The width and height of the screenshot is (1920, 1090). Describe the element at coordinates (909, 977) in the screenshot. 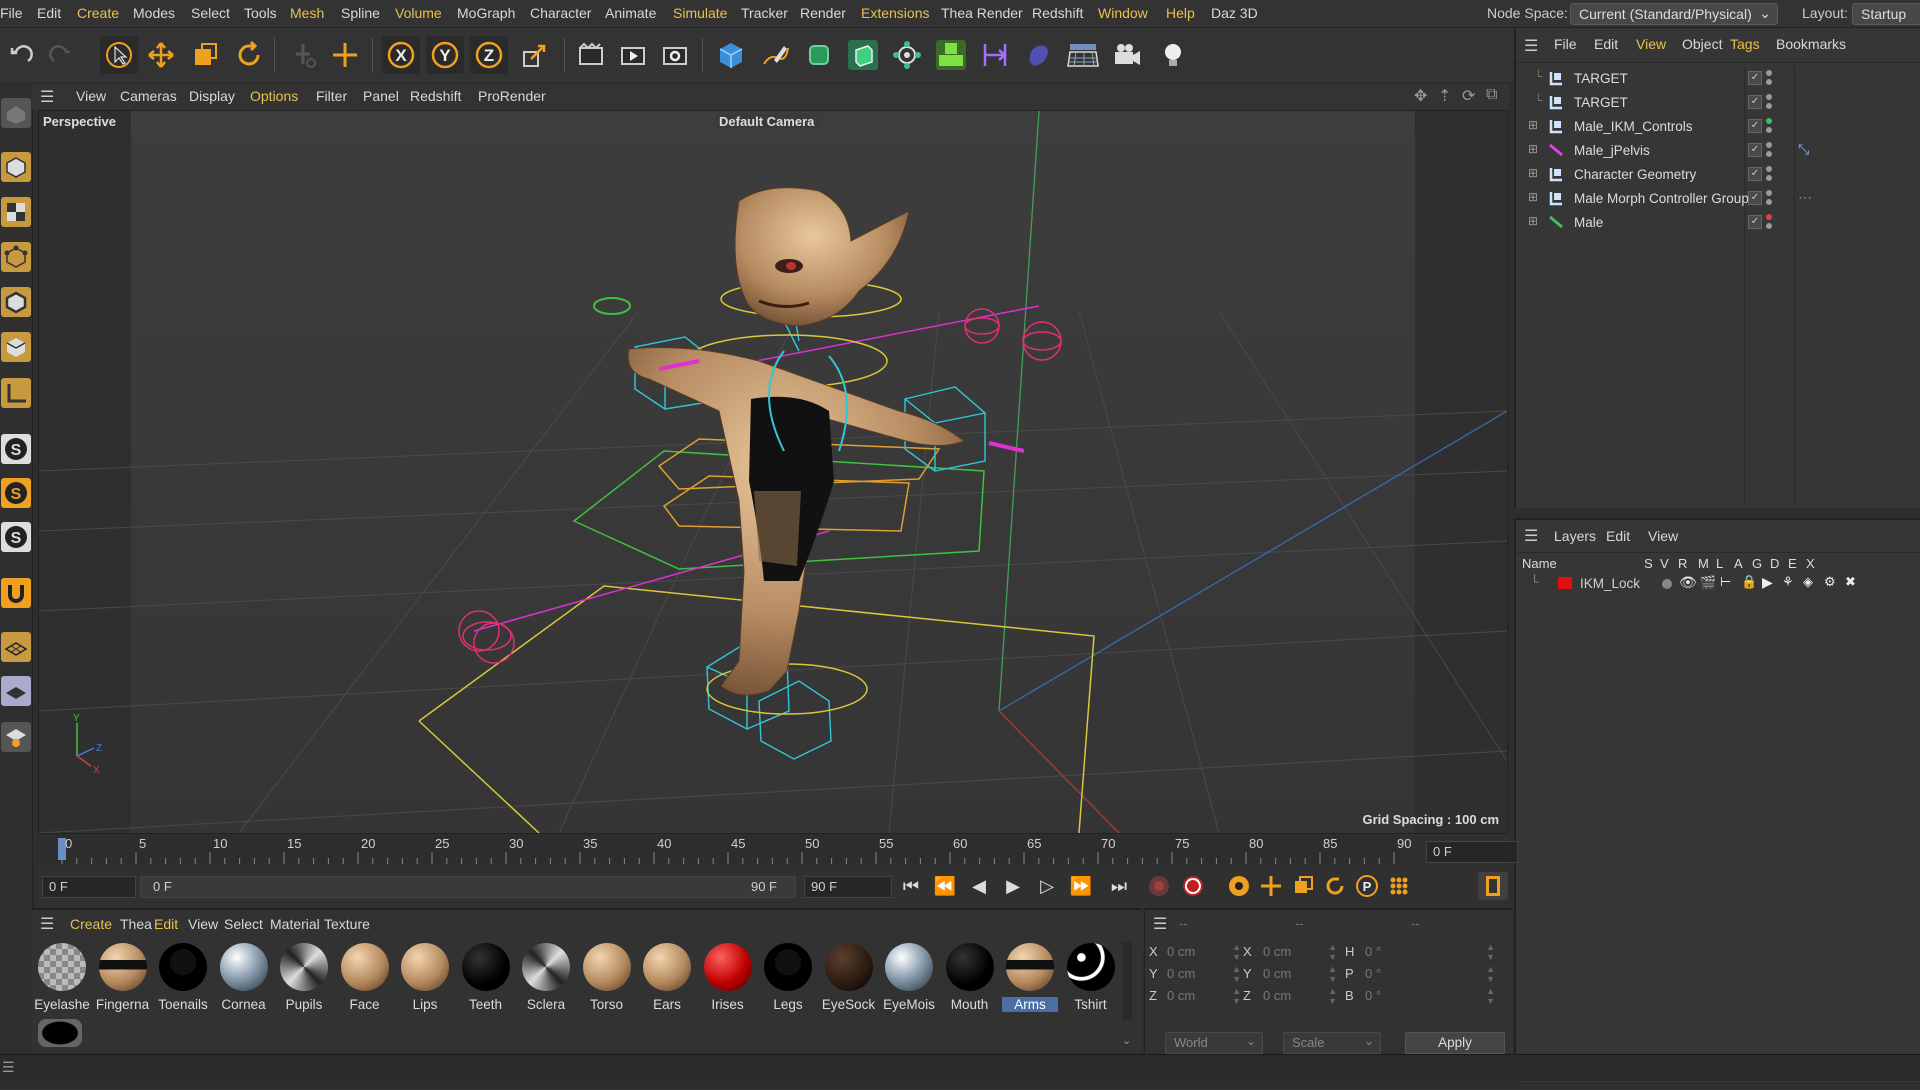

I see `material-swatch: EyeMois` at that location.